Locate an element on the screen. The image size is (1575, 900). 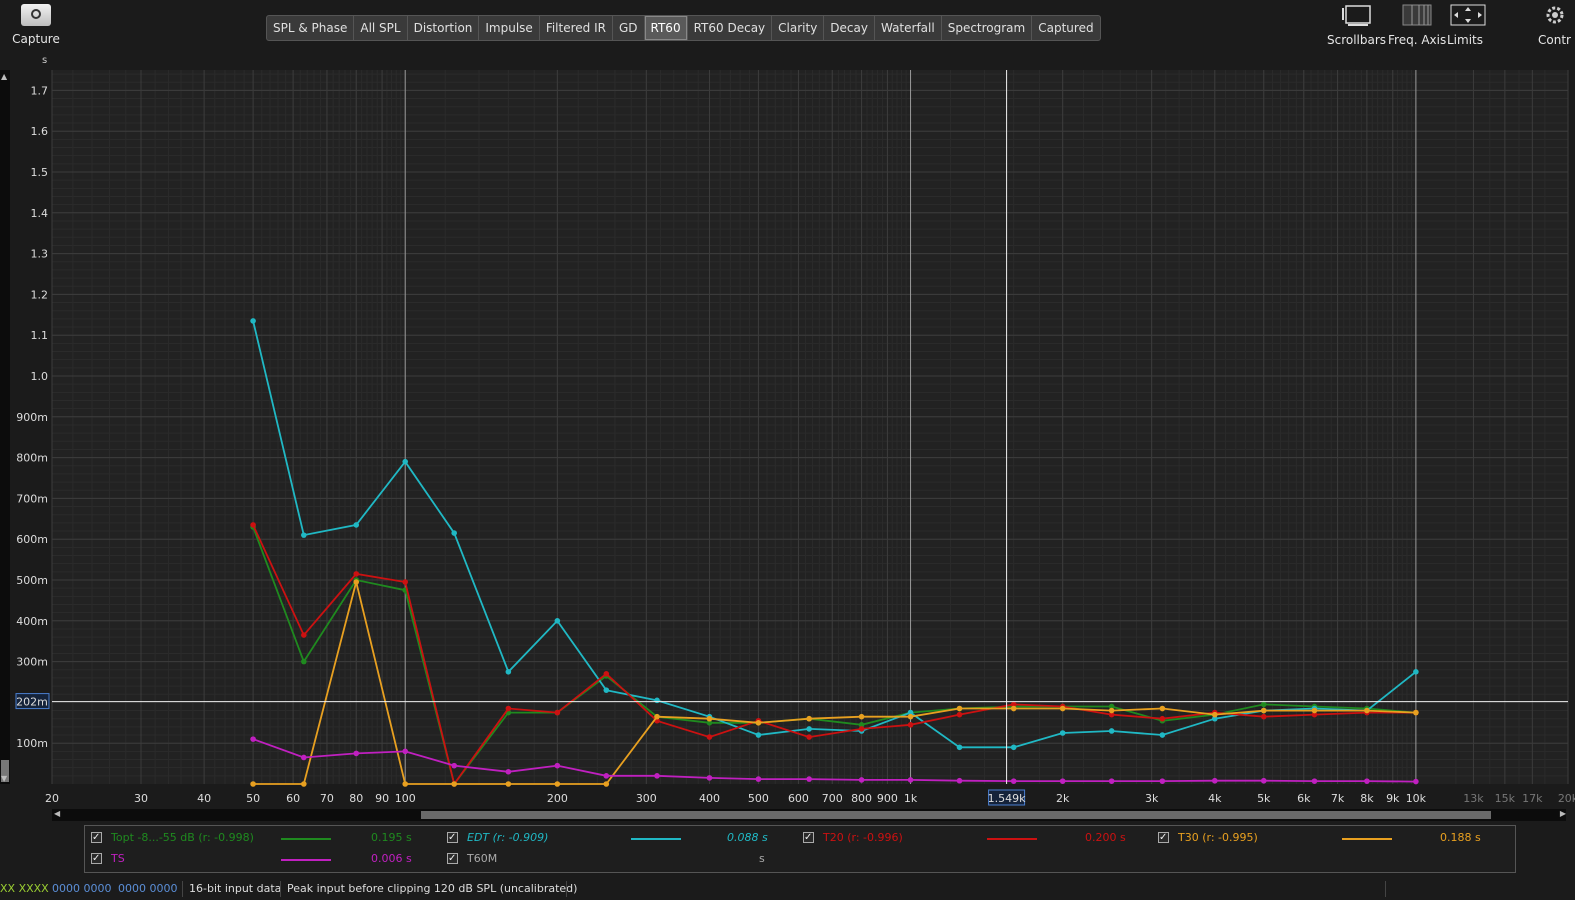
t20-swatch is located at coordinates (1012, 839).